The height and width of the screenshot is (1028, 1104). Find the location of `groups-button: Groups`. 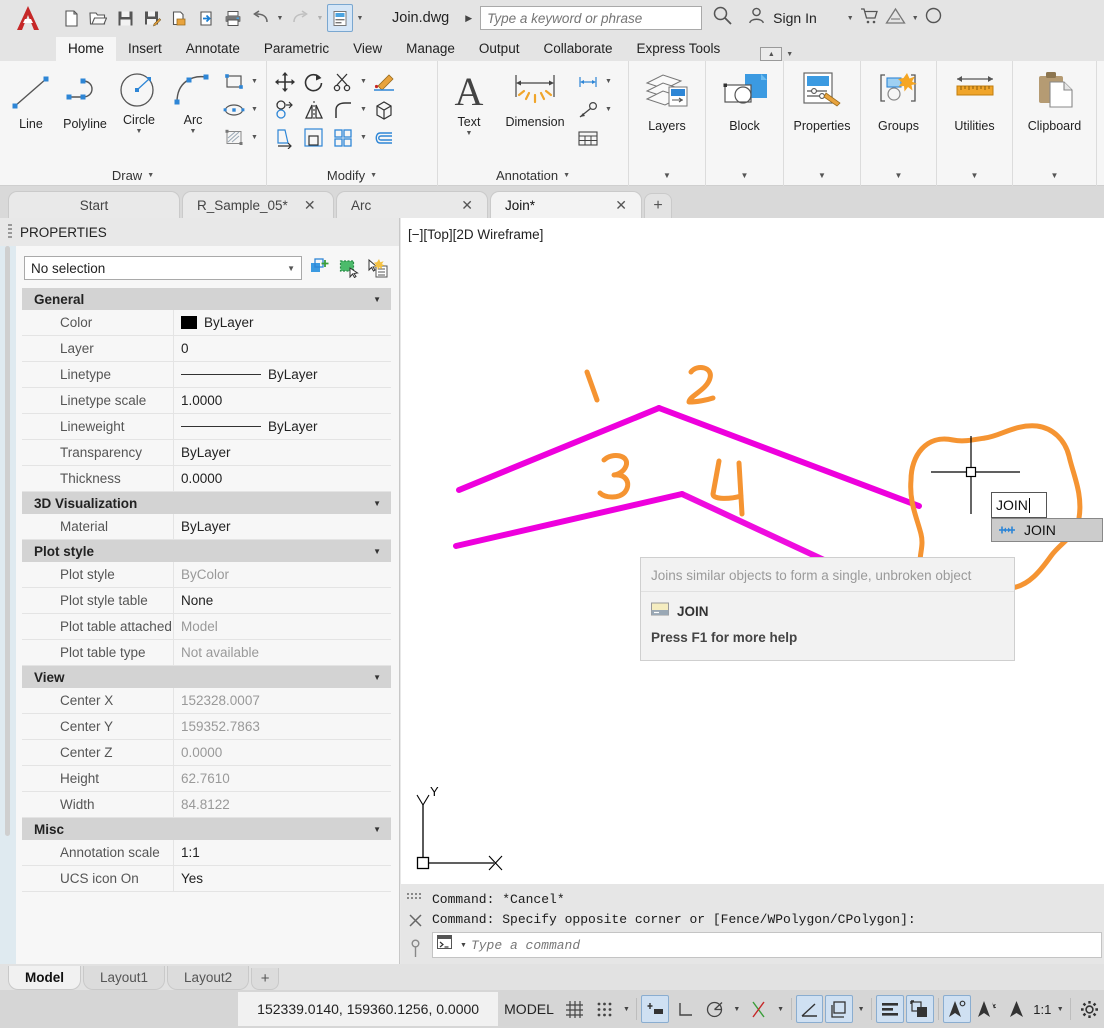

groups-button: Groups is located at coordinates (898, 99).